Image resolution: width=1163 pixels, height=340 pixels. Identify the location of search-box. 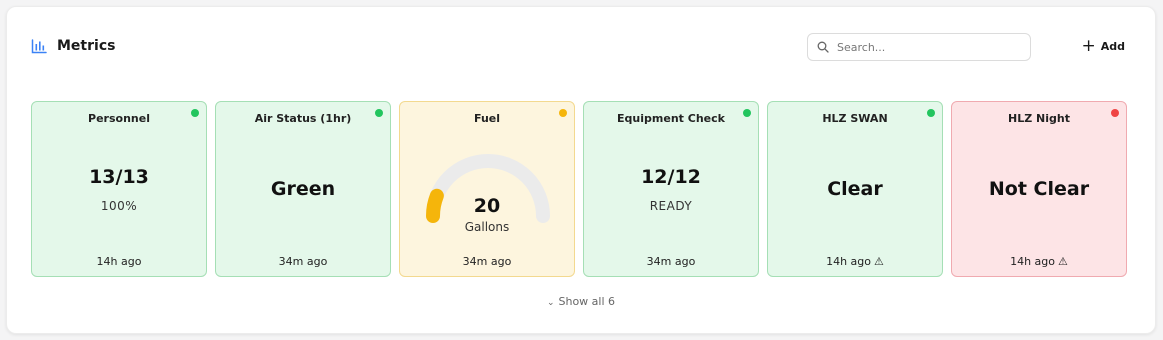
(919, 47).